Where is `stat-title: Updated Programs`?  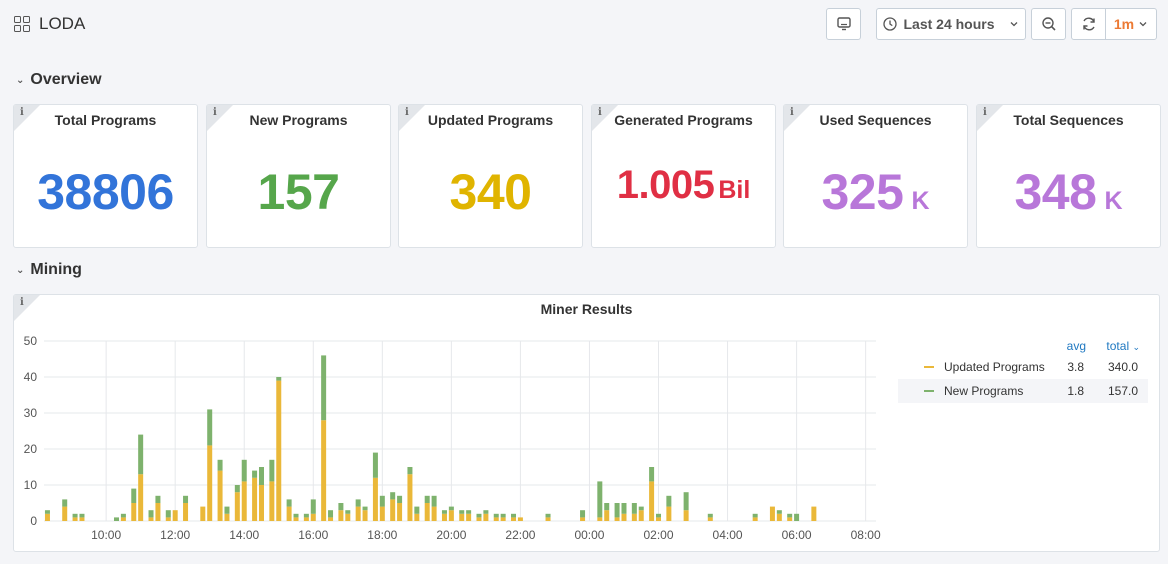
stat-title: Updated Programs is located at coordinates (490, 120).